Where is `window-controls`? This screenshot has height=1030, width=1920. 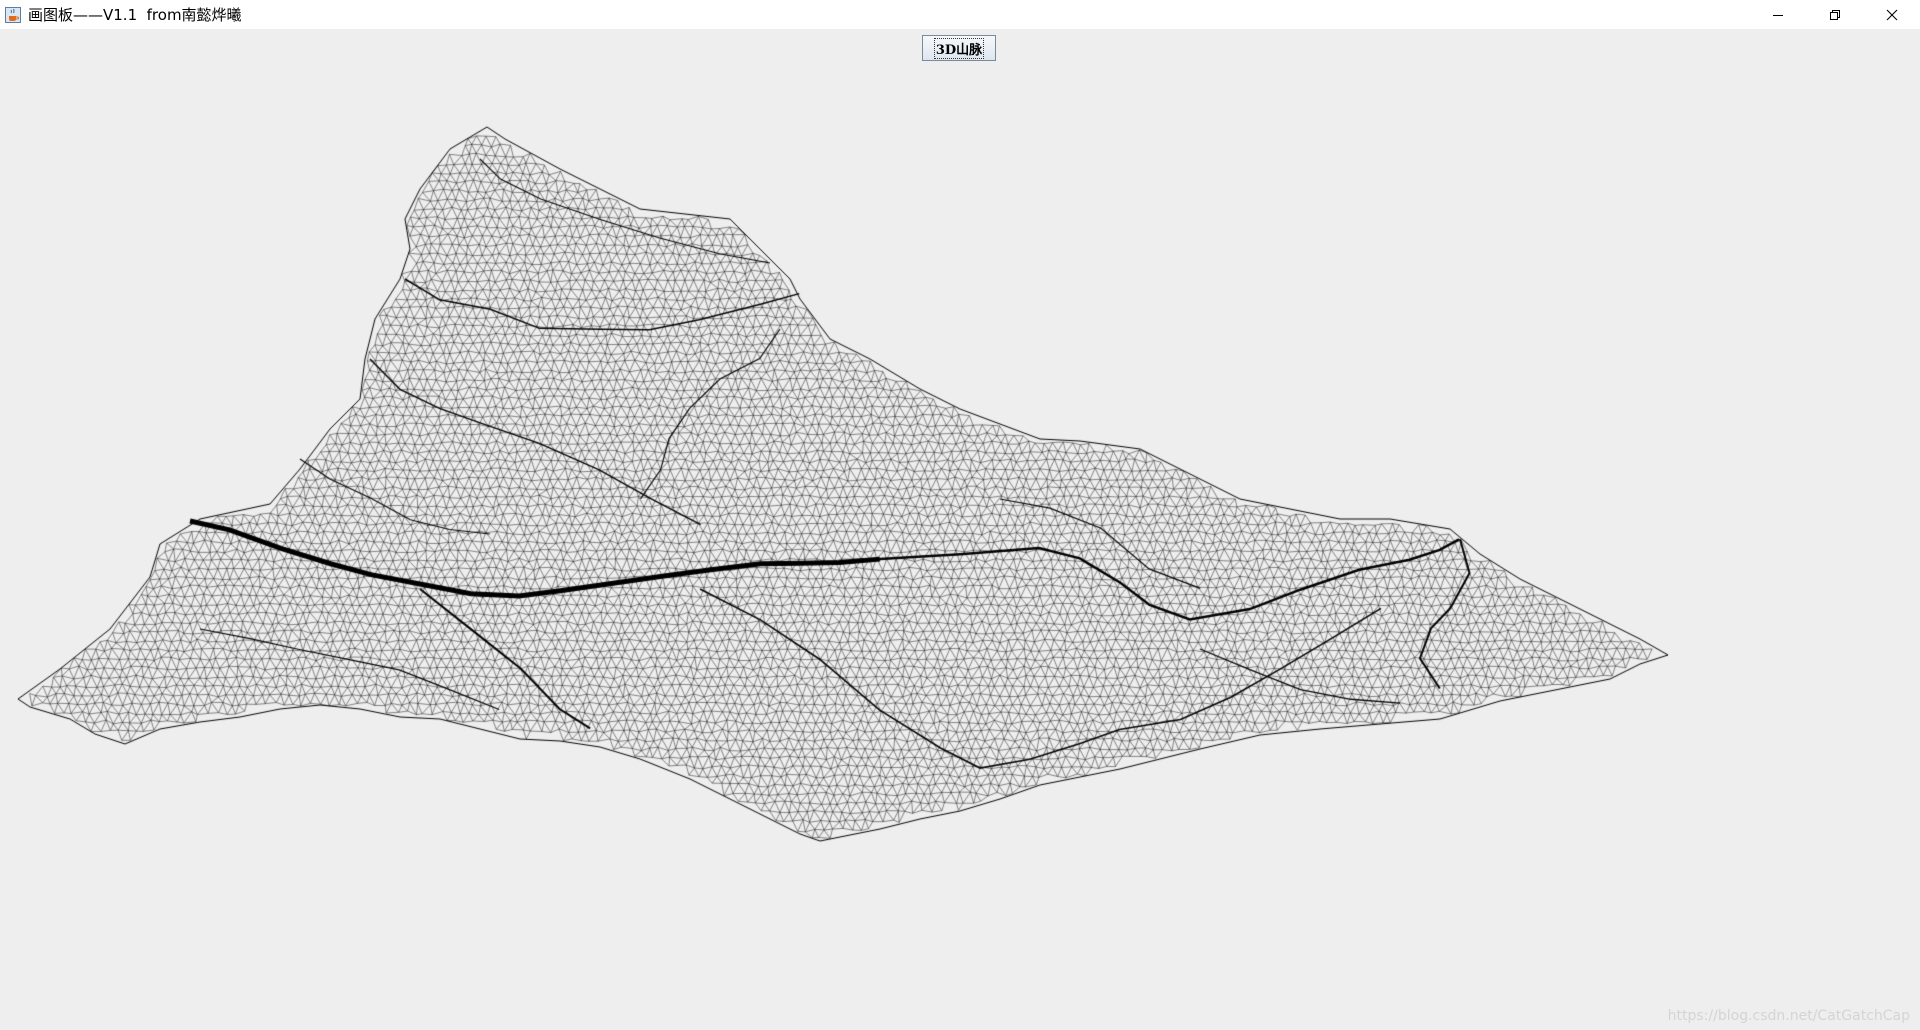 window-controls is located at coordinates (1834, 14).